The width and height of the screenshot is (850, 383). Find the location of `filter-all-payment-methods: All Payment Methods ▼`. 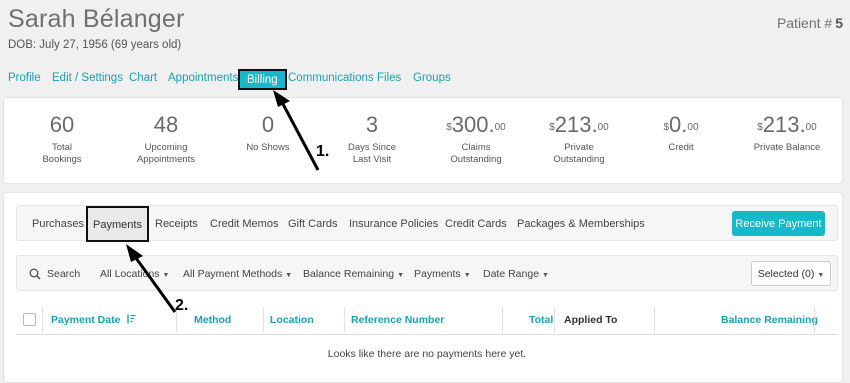

filter-all-payment-methods: All Payment Methods ▼ is located at coordinates (237, 274).